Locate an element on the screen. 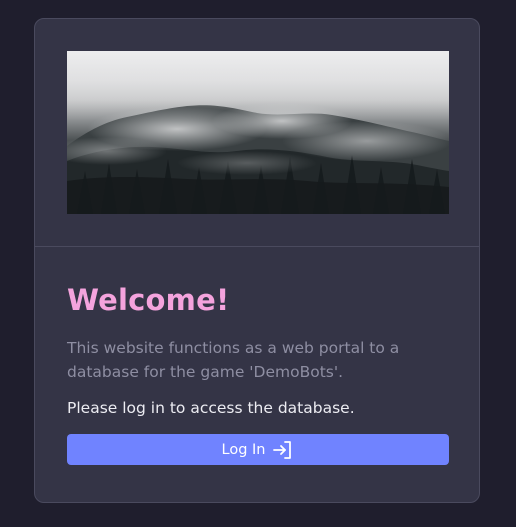 The width and height of the screenshot is (516, 527). card-divider is located at coordinates (257, 246).